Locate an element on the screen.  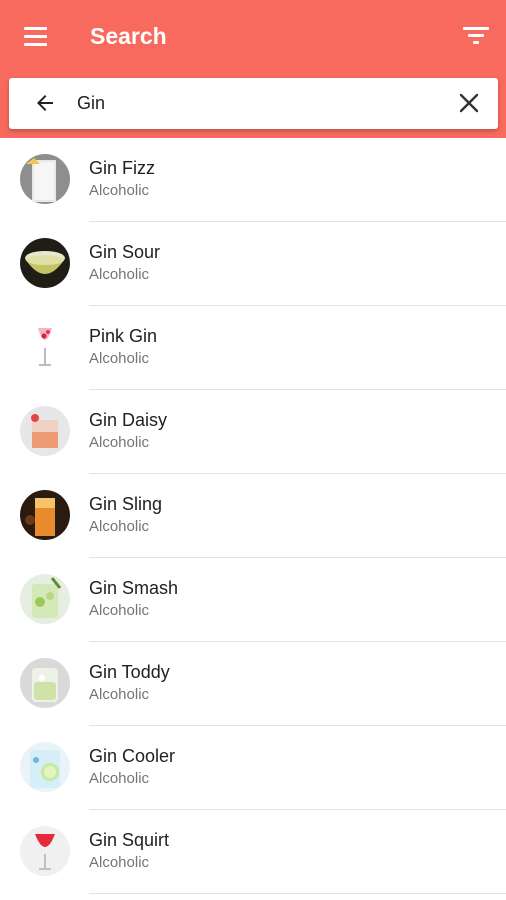
list-item: Gin Fizz Alcoholic is located at coordinates (253, 180).